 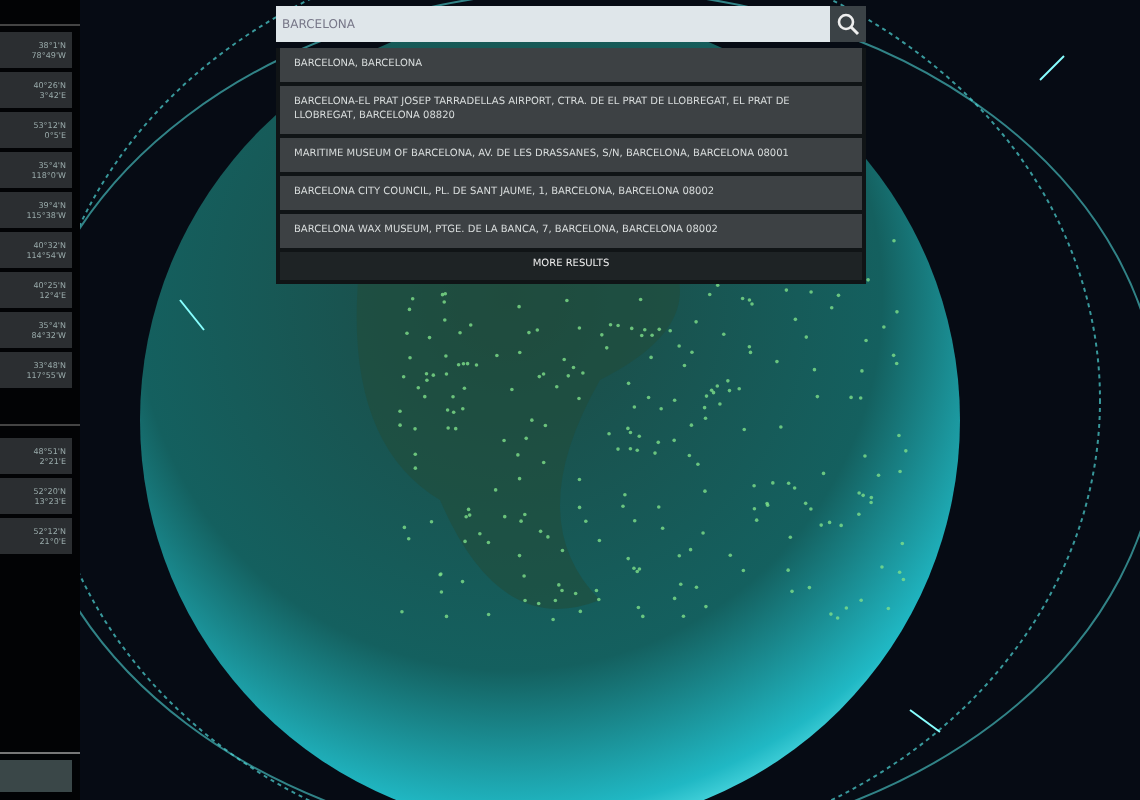 I want to click on search-button, so click(x=848, y=24).